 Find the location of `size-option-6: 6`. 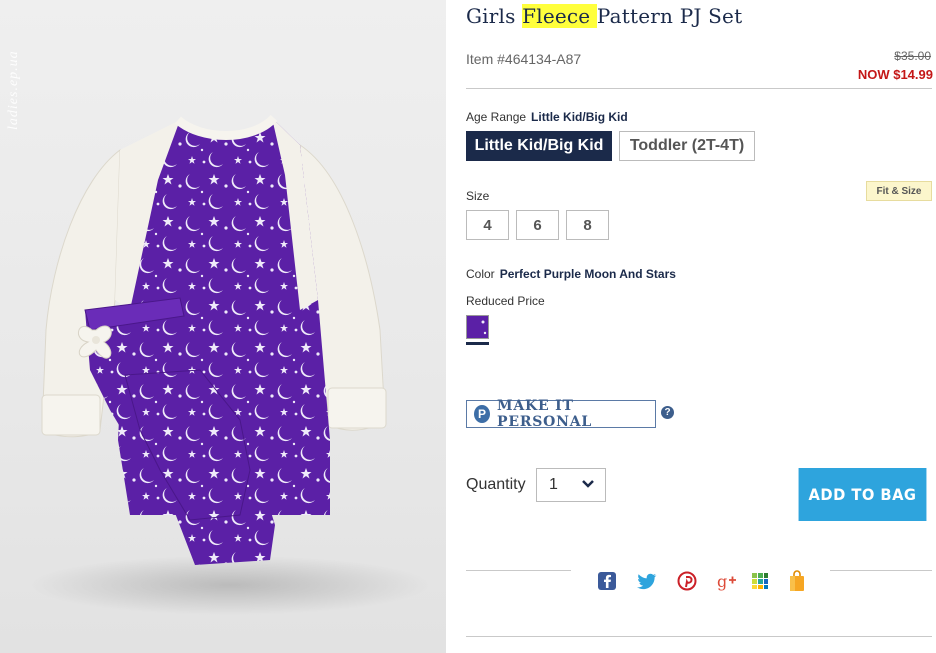

size-option-6: 6 is located at coordinates (537, 225).